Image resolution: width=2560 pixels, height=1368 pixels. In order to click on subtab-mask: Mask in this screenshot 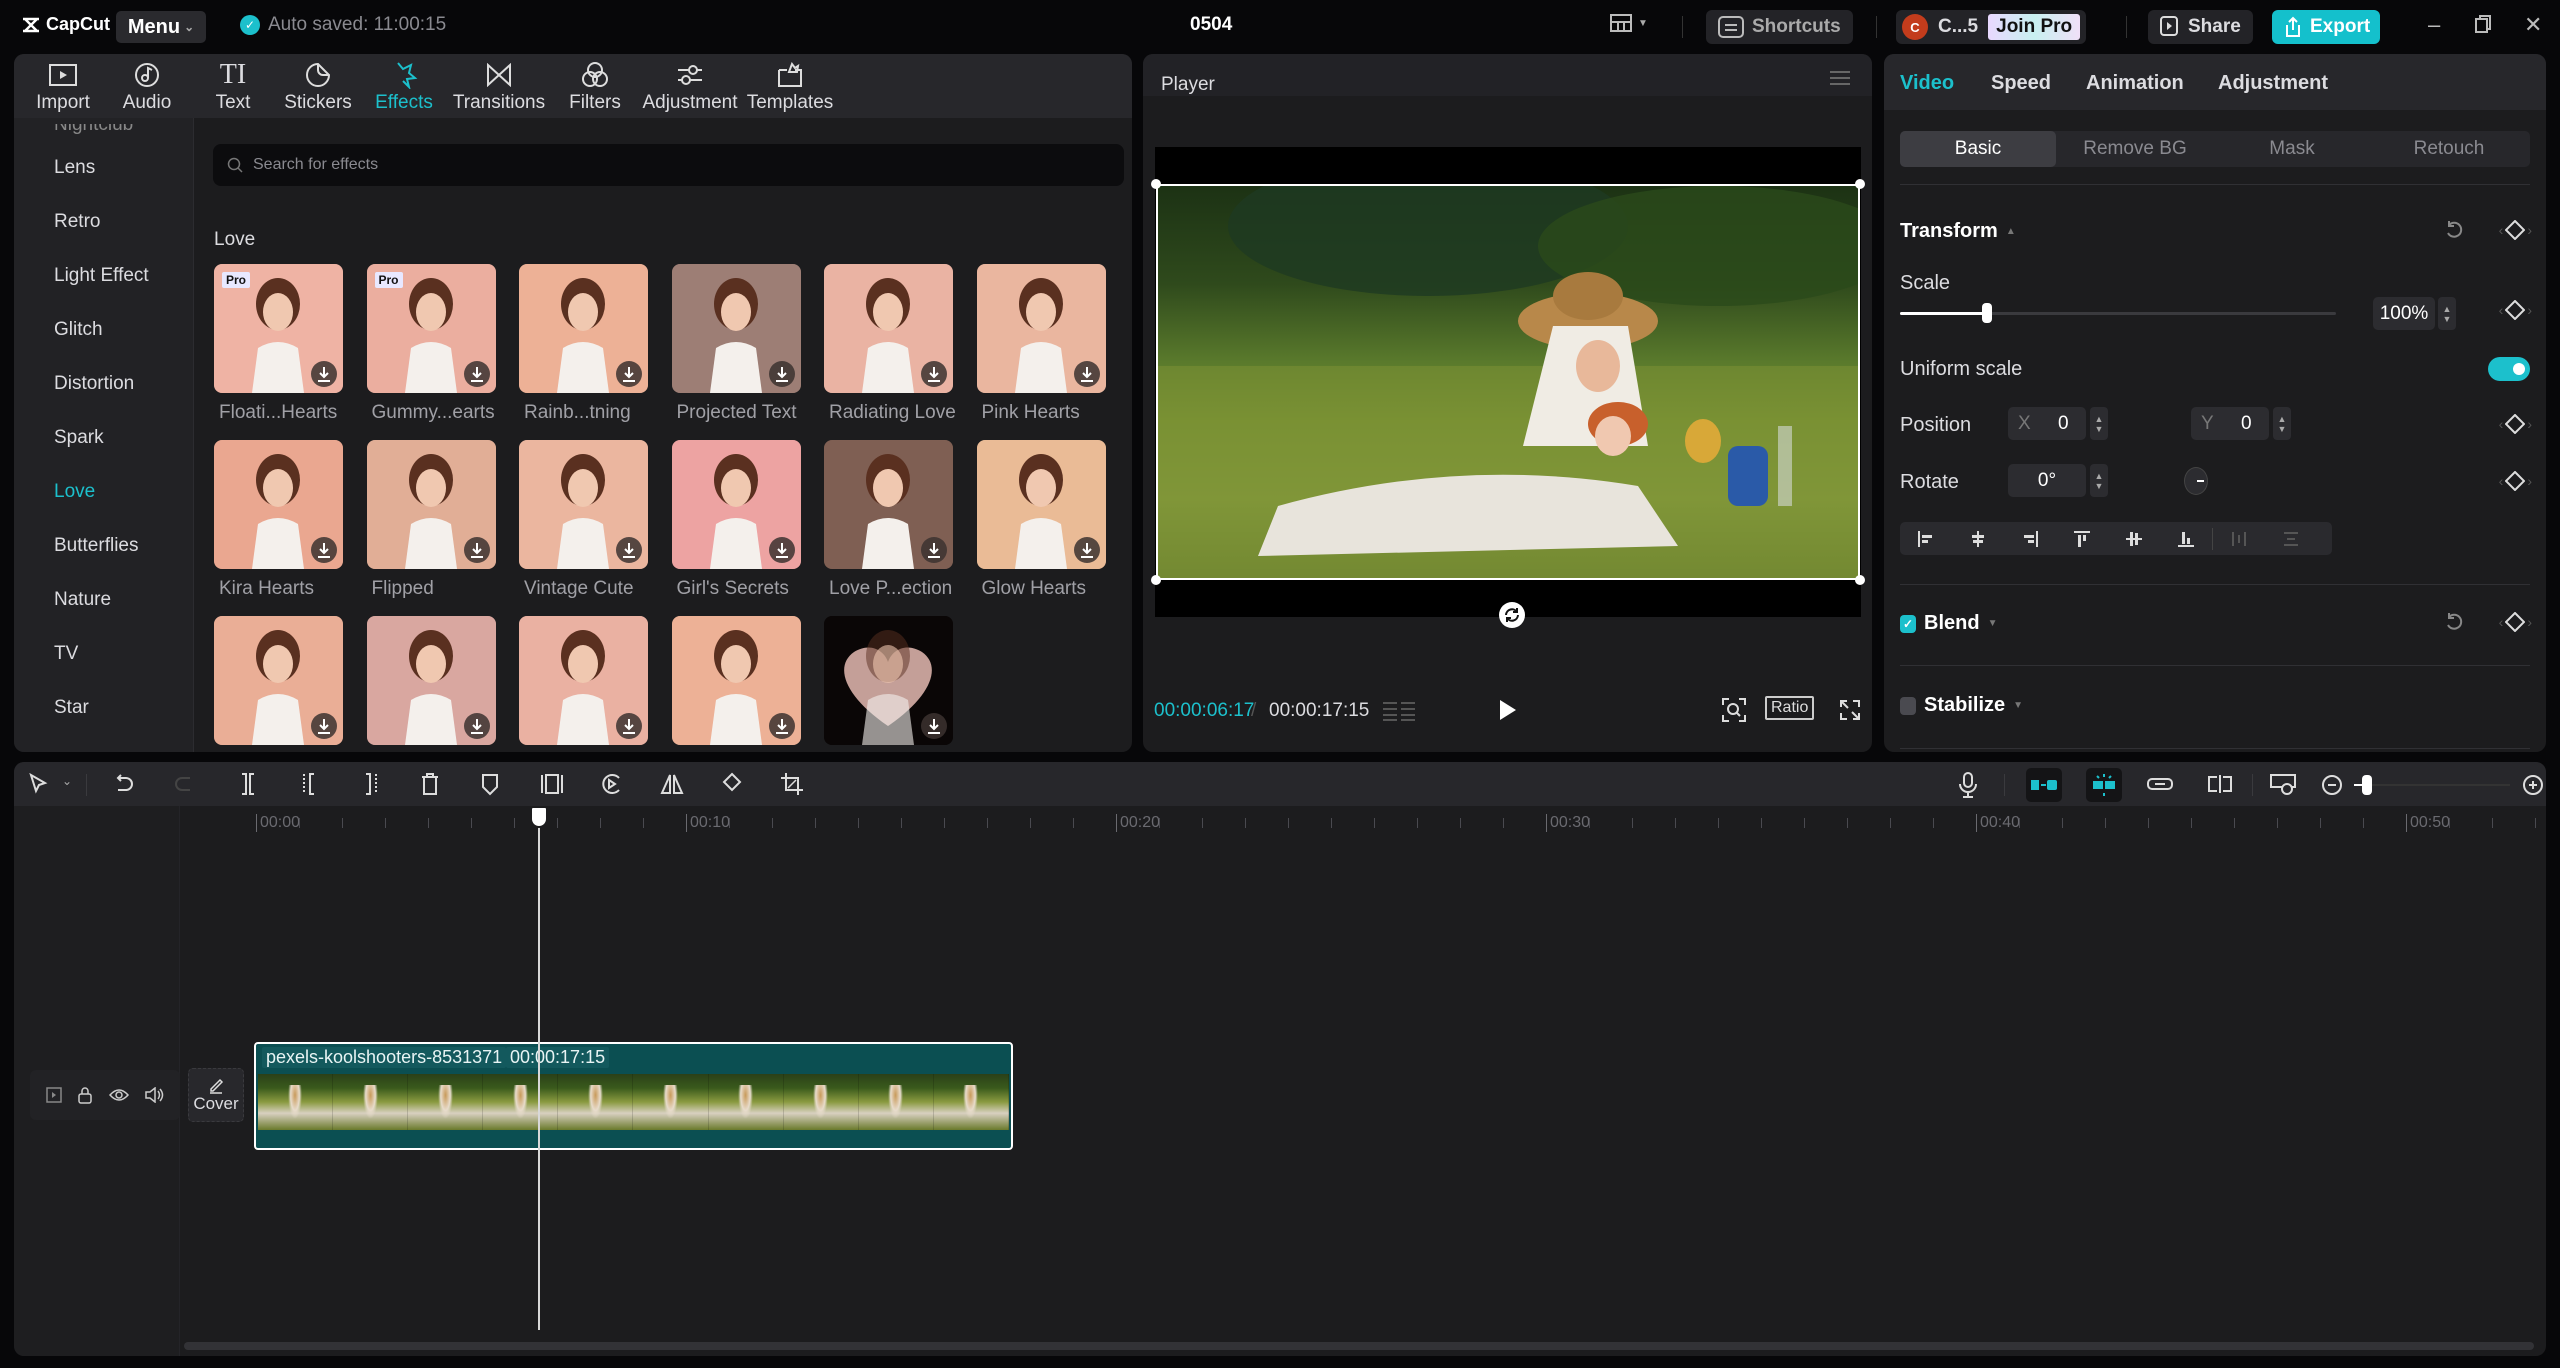, I will do `click(2292, 149)`.